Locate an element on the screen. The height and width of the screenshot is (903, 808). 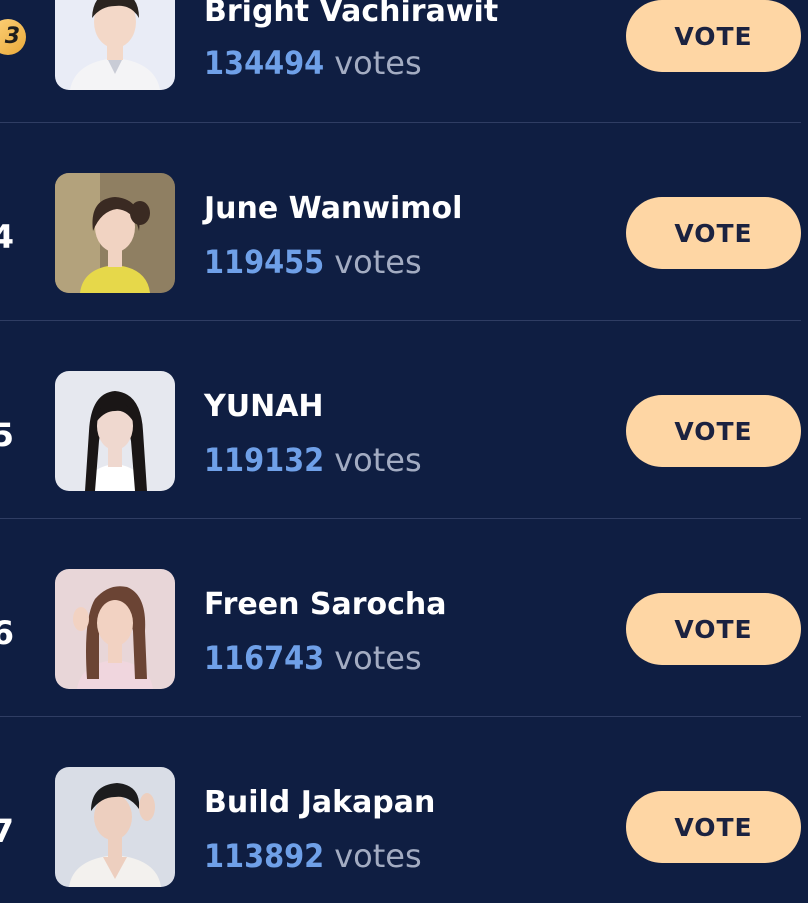
vote-count: 113892 is located at coordinates (264, 856).